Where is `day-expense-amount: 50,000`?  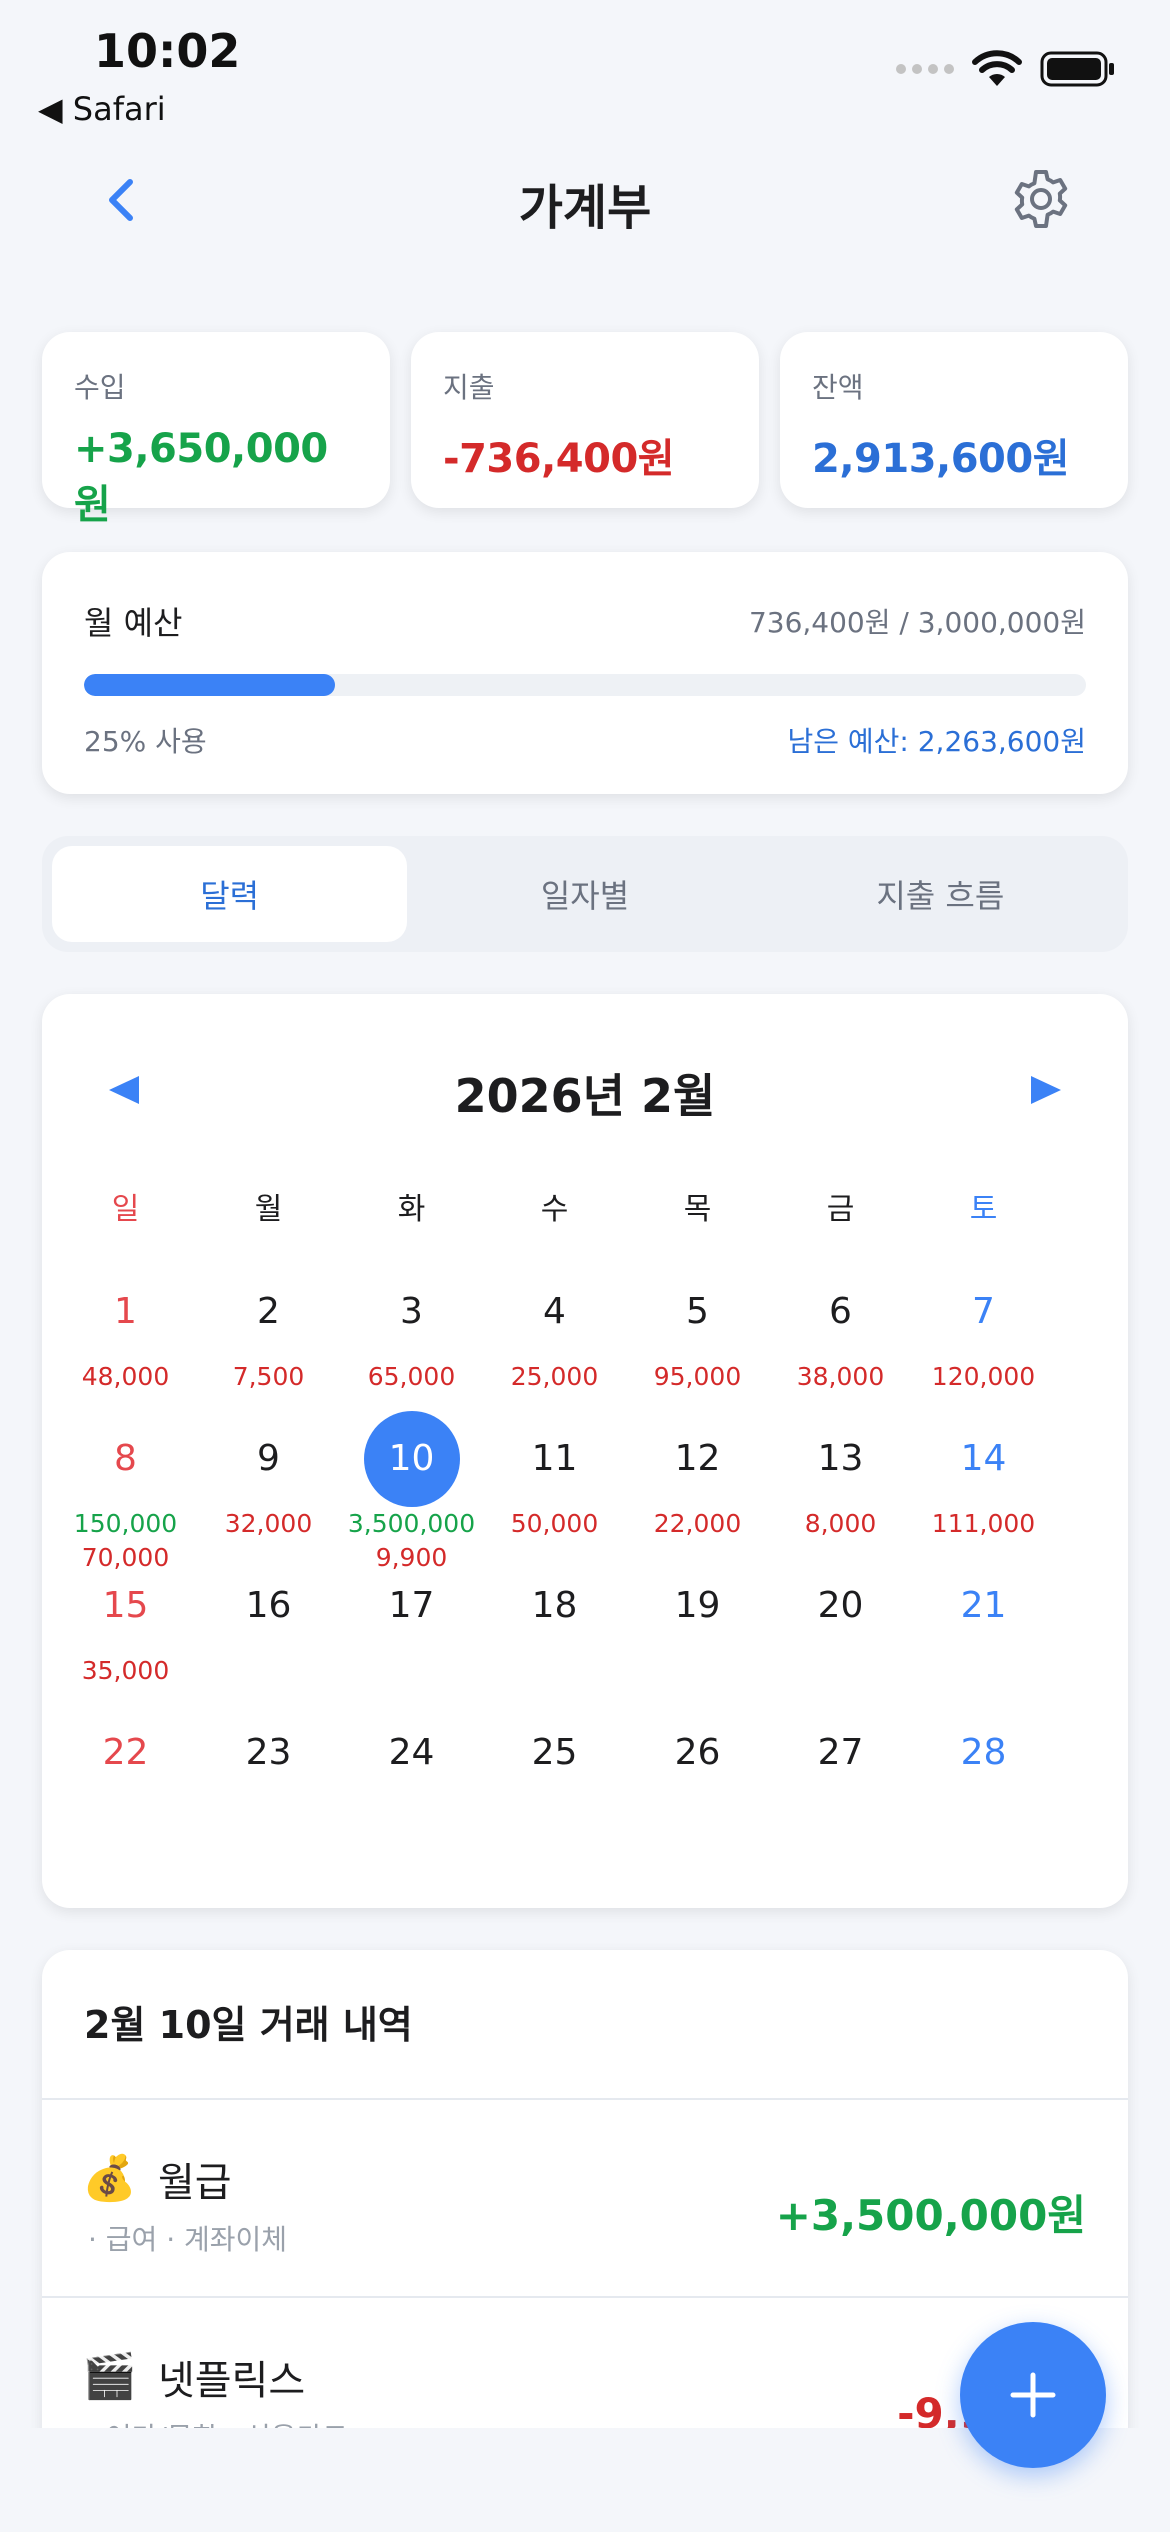 day-expense-amount: 50,000 is located at coordinates (554, 1523).